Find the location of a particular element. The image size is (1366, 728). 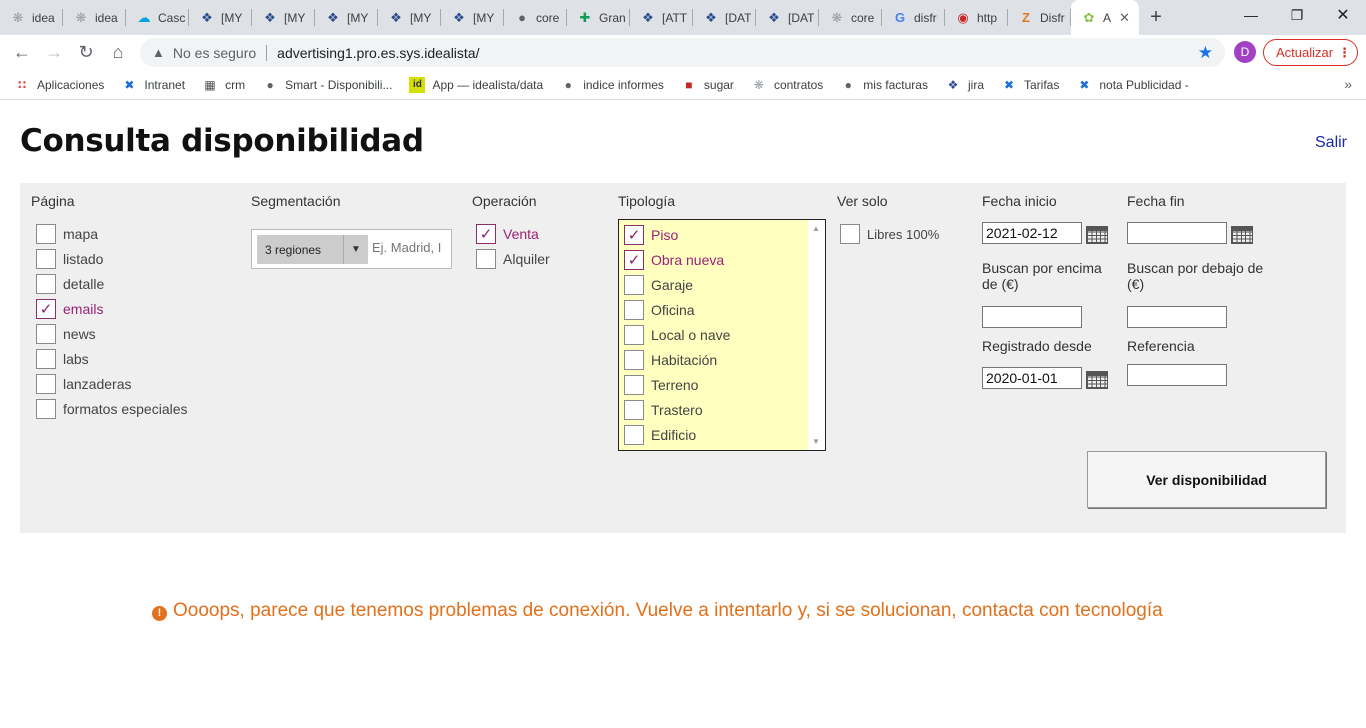

tipologia-option: Oficina is located at coordinates (659, 310).